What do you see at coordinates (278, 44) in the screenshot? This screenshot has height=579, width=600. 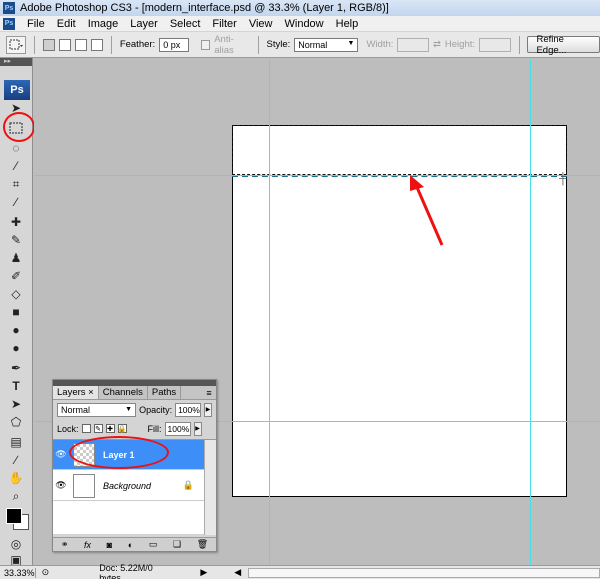 I see `style-label: Style:` at bounding box center [278, 44].